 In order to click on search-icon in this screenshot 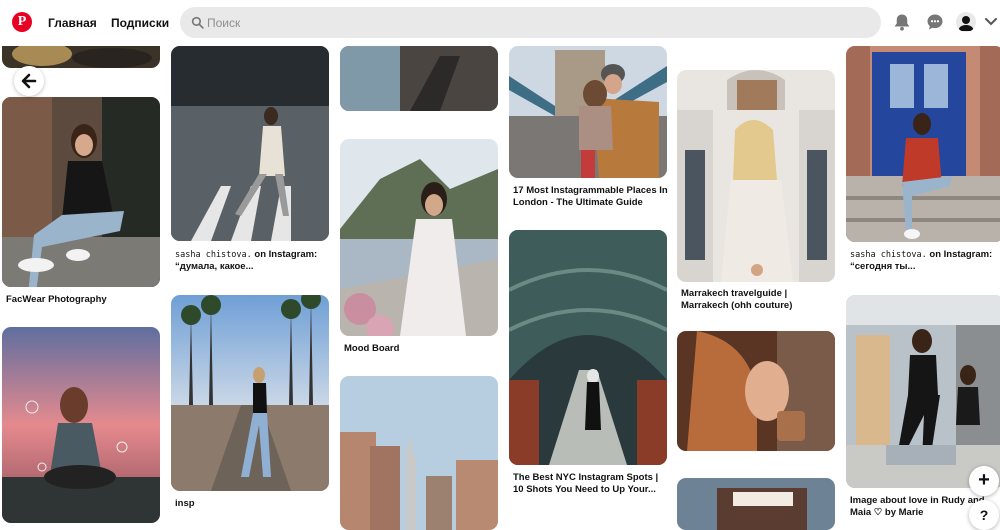, I will do `click(197, 22)`.